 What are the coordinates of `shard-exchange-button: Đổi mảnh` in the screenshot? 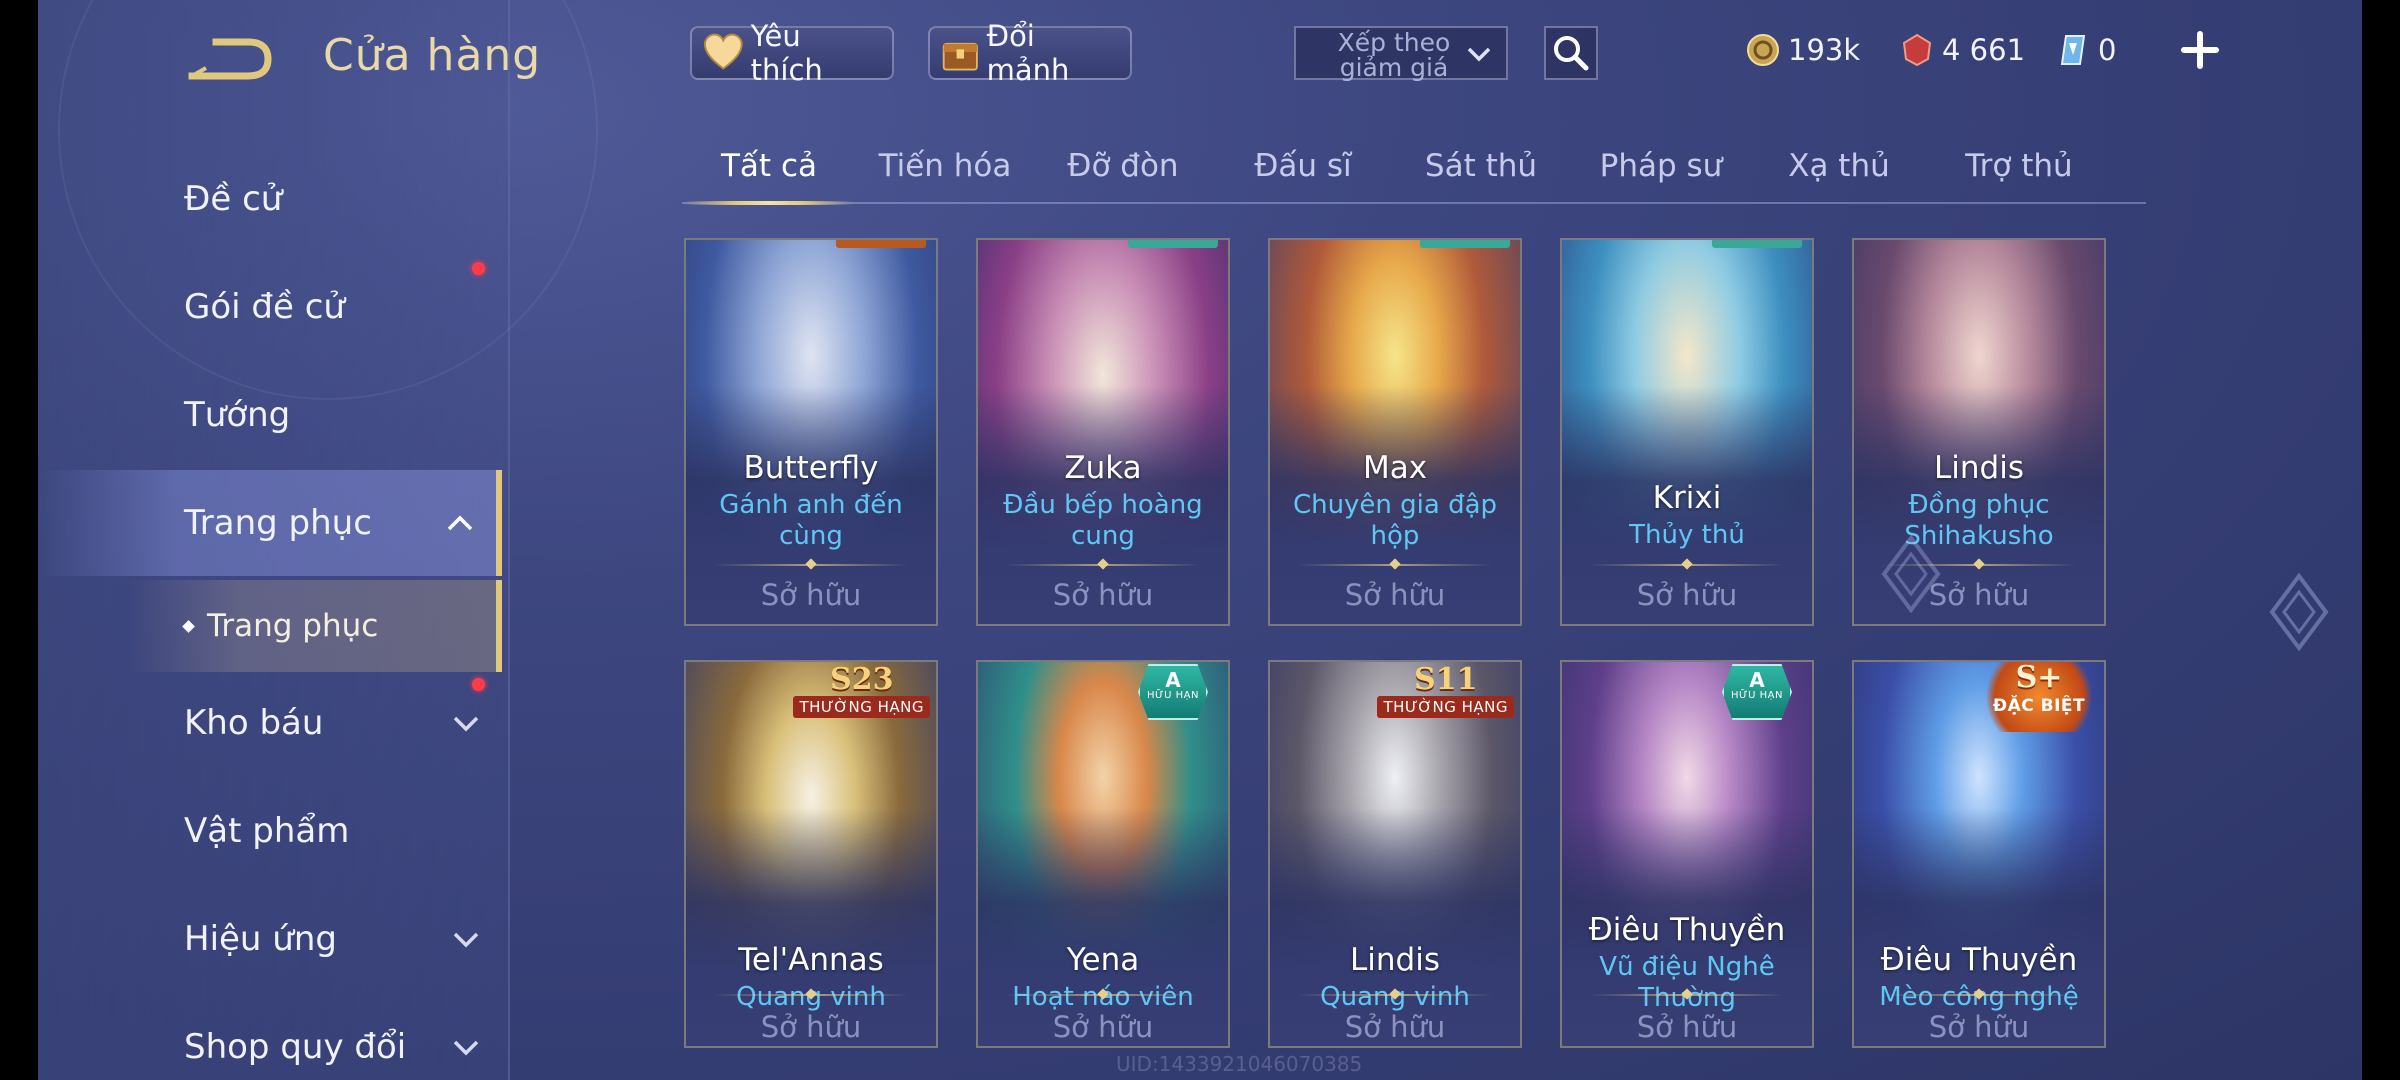 It's located at (1030, 53).